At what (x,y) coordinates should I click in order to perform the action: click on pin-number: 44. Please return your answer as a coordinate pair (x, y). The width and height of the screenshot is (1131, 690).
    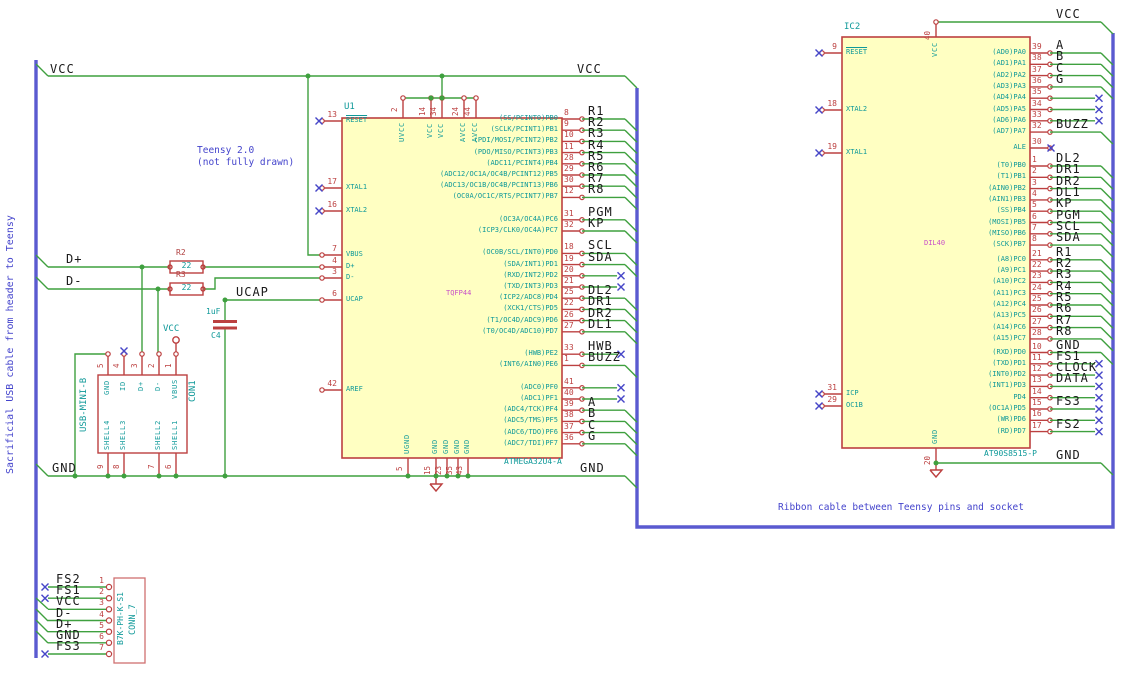
    Looking at the image, I should click on (467, 111).